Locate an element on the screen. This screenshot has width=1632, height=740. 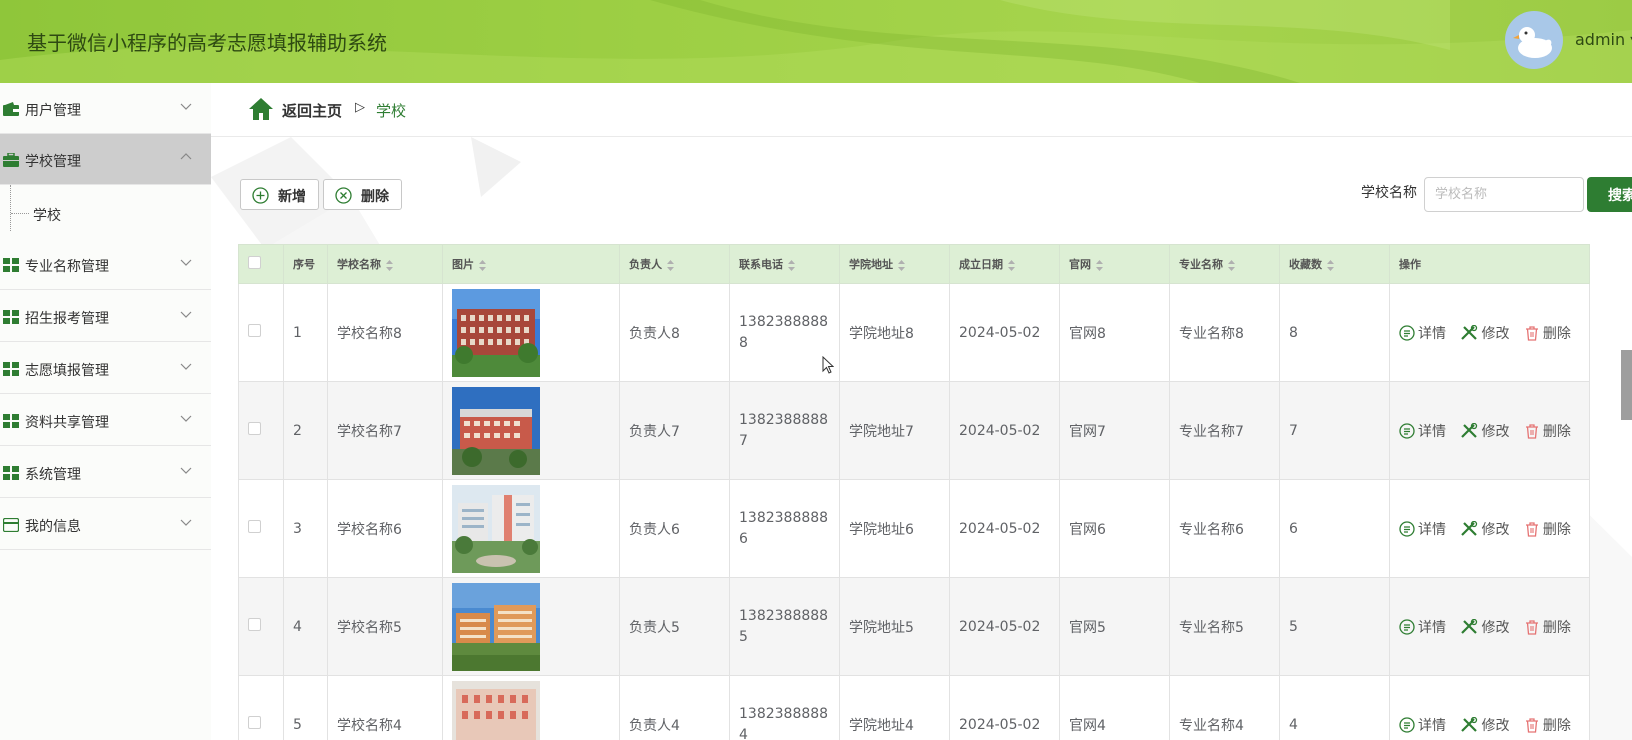
sidebar-item-major-management: 专业名称管理 is located at coordinates (105, 264).